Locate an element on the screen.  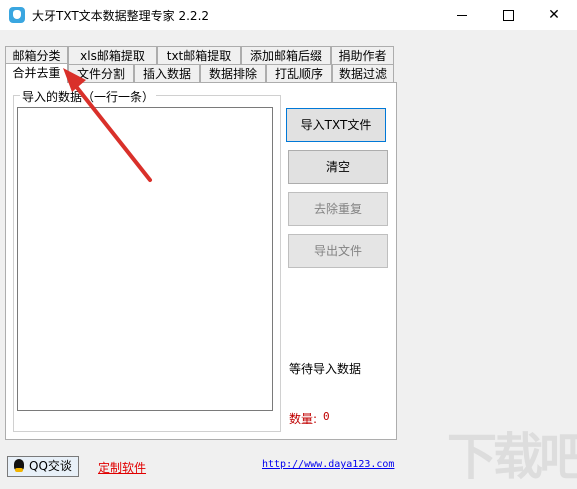
arrow-head is located at coordinates (74, 80).